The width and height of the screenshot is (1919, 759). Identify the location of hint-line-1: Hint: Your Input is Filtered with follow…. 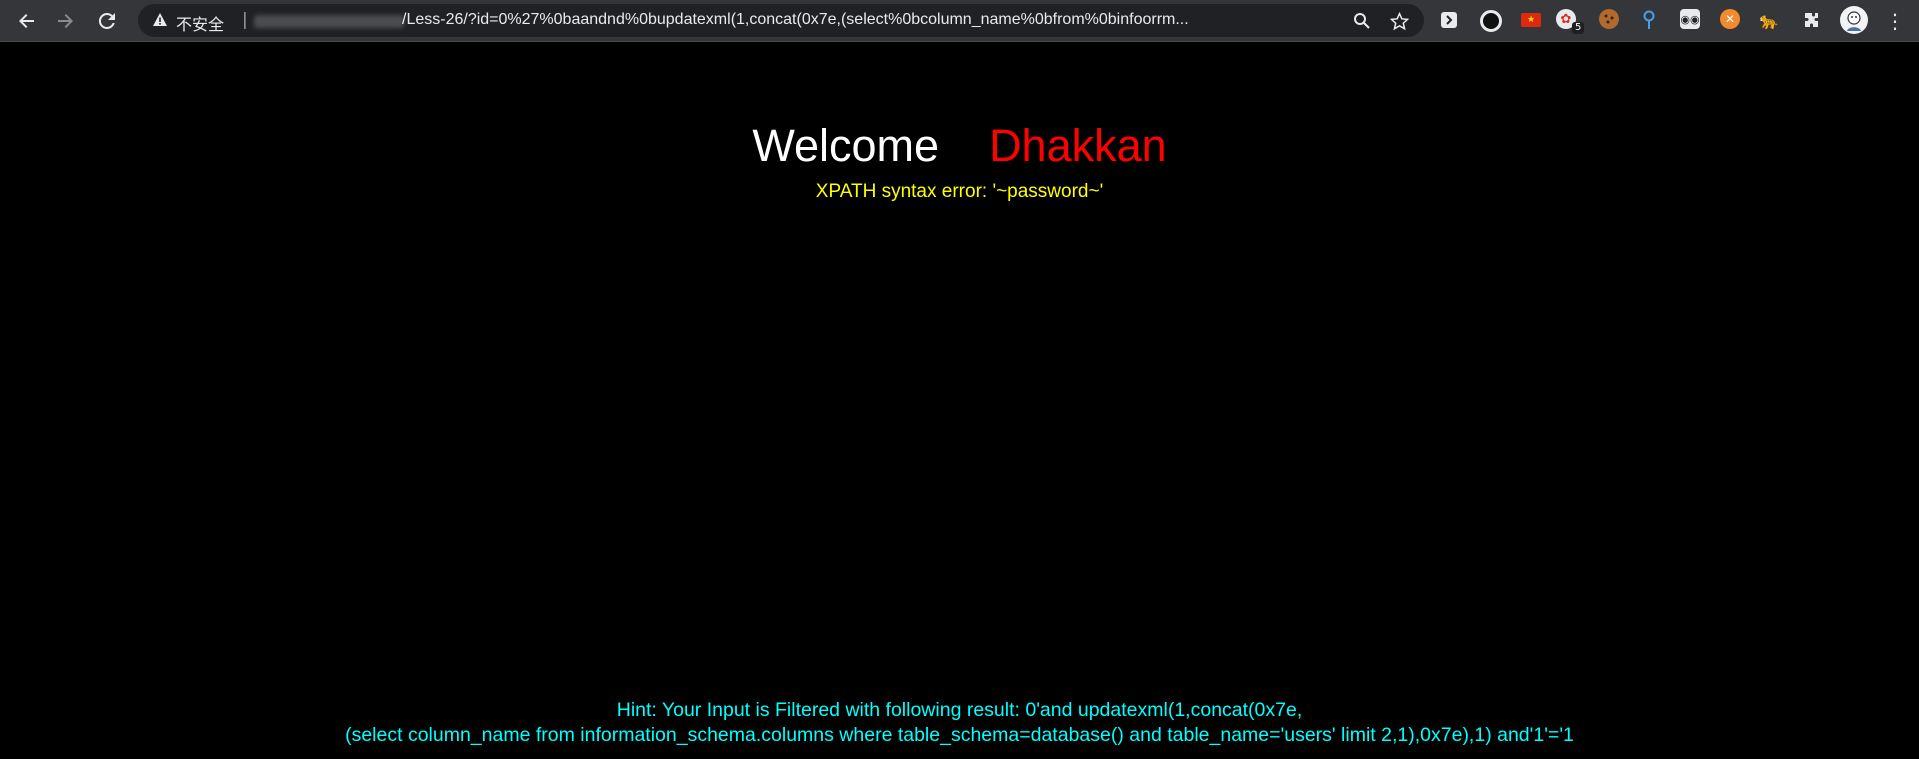
(959, 710).